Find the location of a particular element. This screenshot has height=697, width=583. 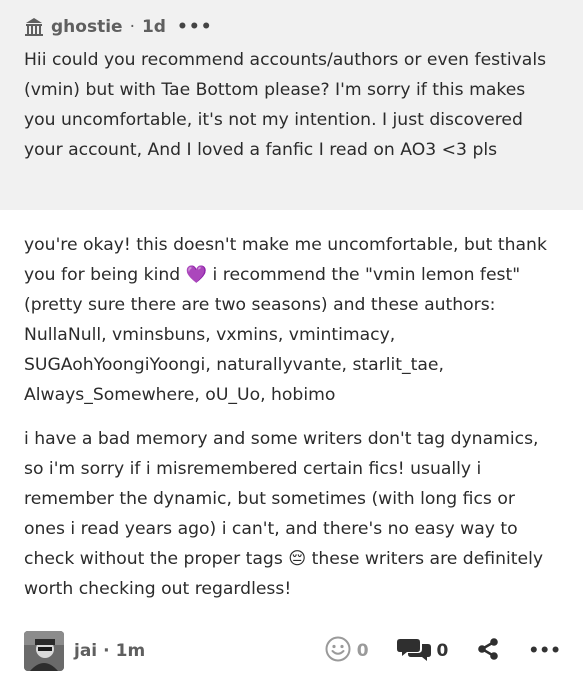

more-dots-icon: ••• is located at coordinates (544, 651).